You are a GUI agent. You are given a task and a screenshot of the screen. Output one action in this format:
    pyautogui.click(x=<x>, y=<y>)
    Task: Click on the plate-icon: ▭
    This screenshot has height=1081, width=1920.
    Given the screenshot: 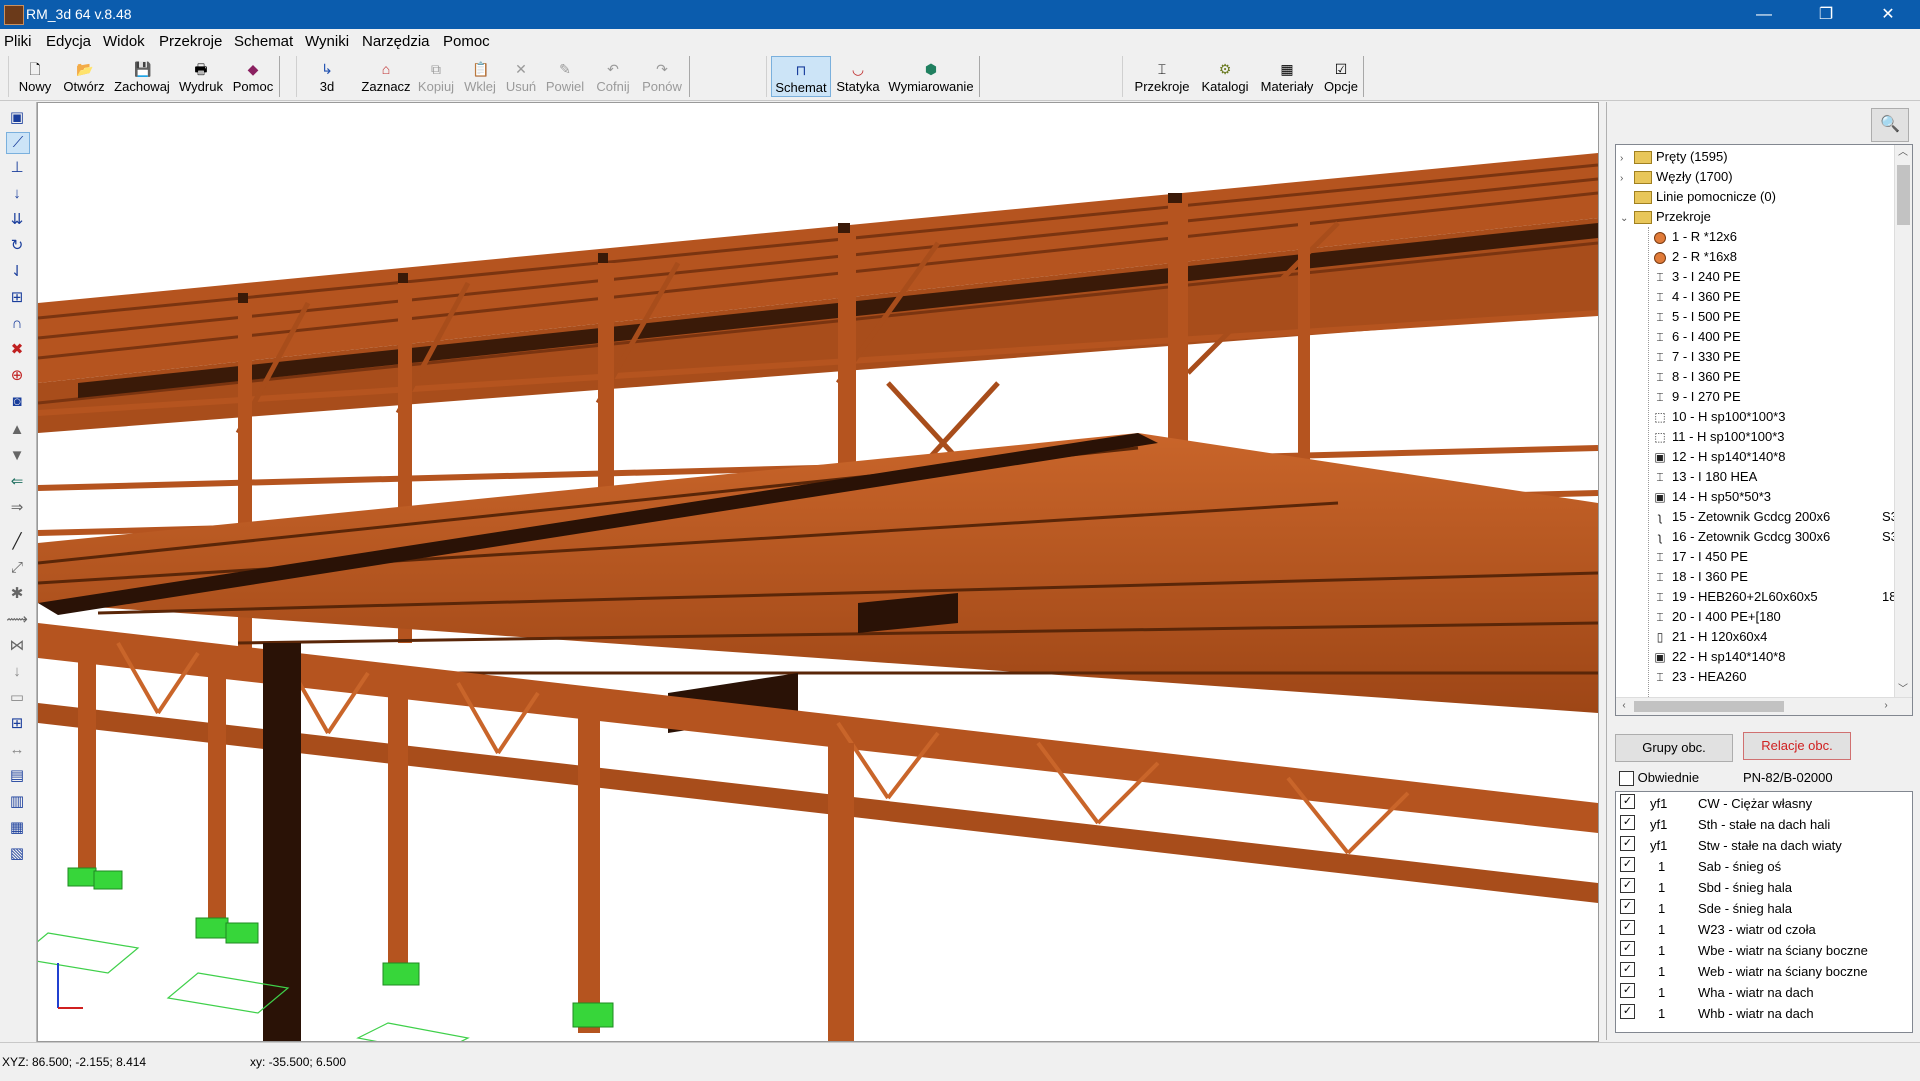 What is the action you would take?
    pyautogui.click(x=17, y=698)
    